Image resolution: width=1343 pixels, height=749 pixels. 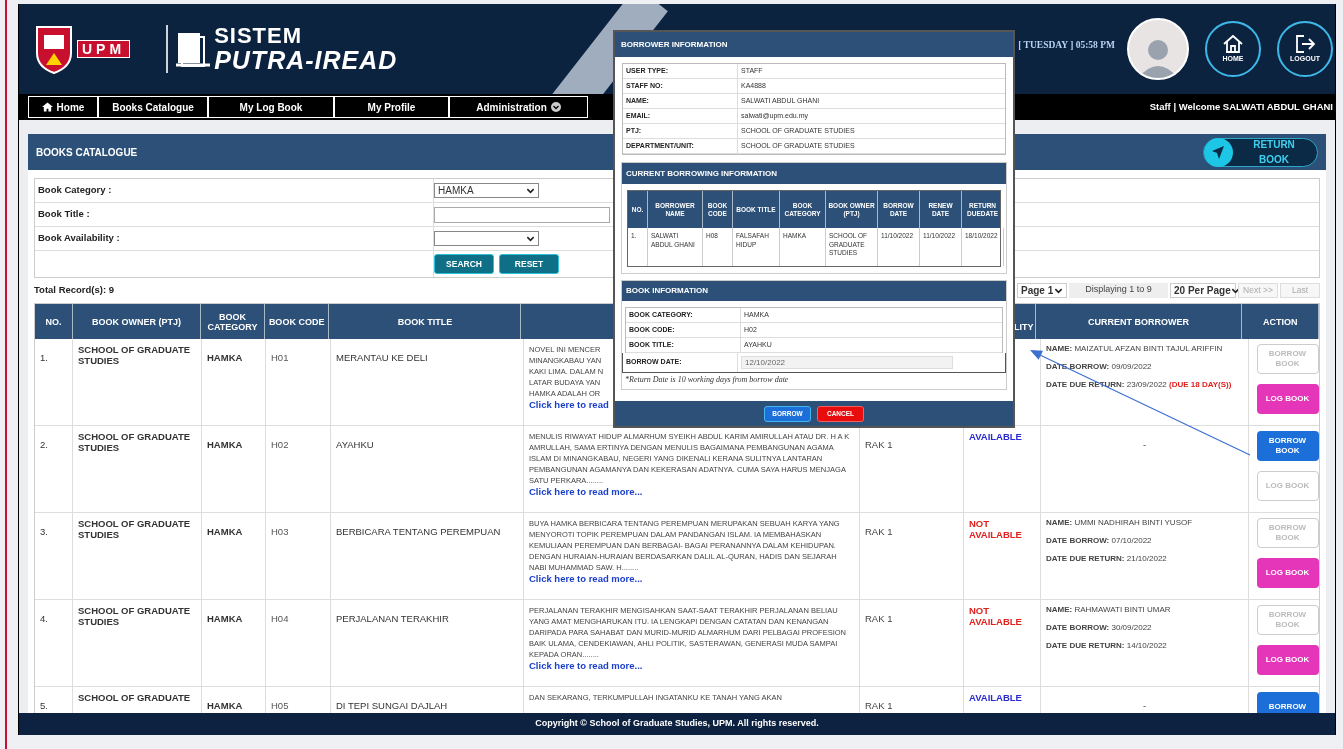 What do you see at coordinates (79, 238) in the screenshot?
I see `filter-label: Book Availability :` at bounding box center [79, 238].